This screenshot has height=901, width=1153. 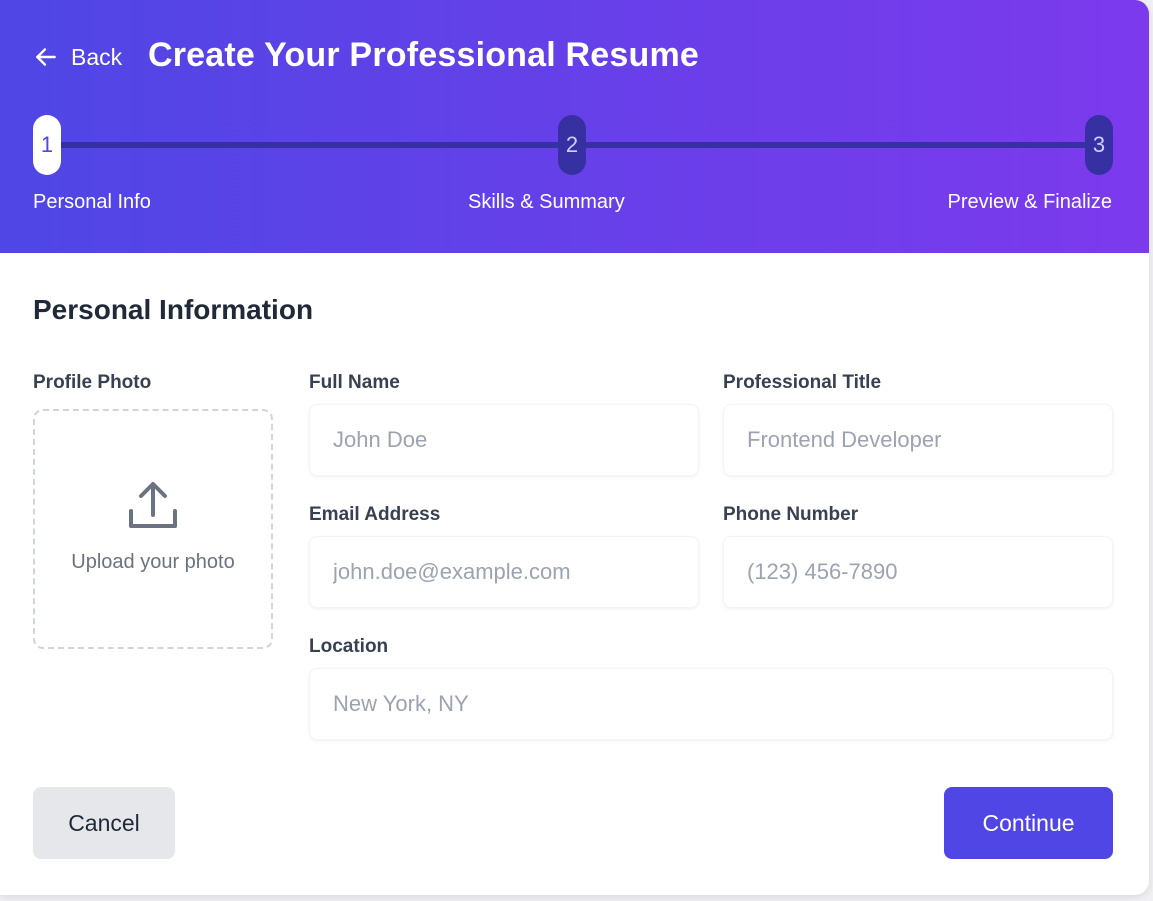 What do you see at coordinates (918, 572) in the screenshot?
I see `phone-input` at bounding box center [918, 572].